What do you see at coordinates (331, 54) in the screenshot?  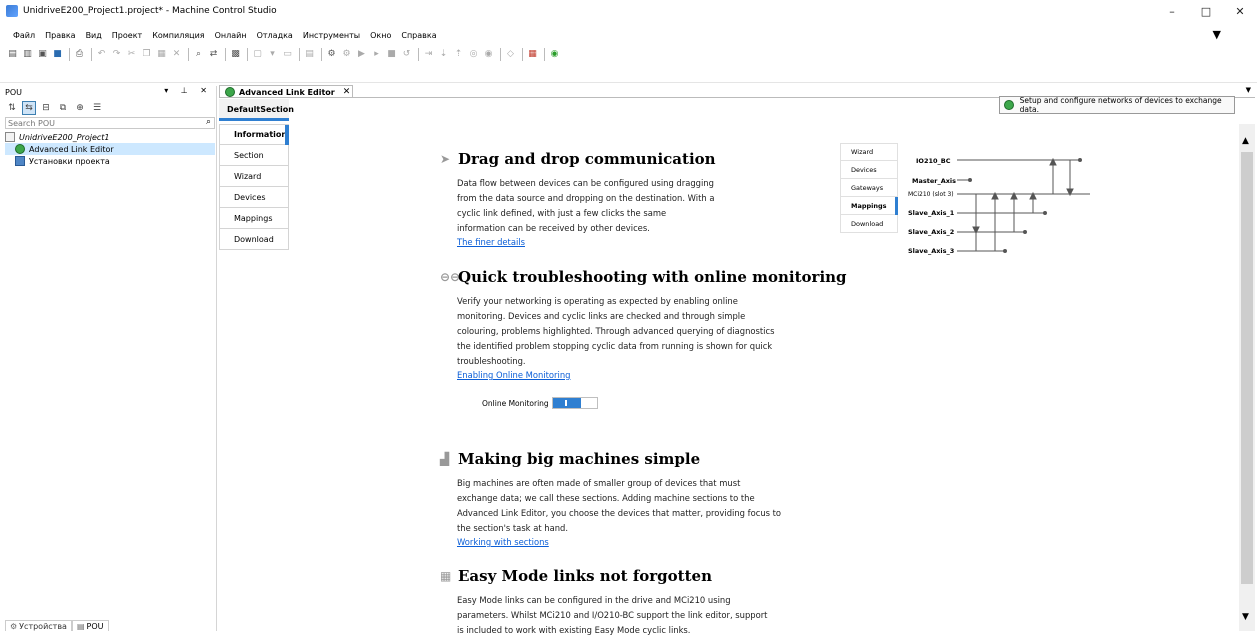 I see `login-icon: ⚙` at bounding box center [331, 54].